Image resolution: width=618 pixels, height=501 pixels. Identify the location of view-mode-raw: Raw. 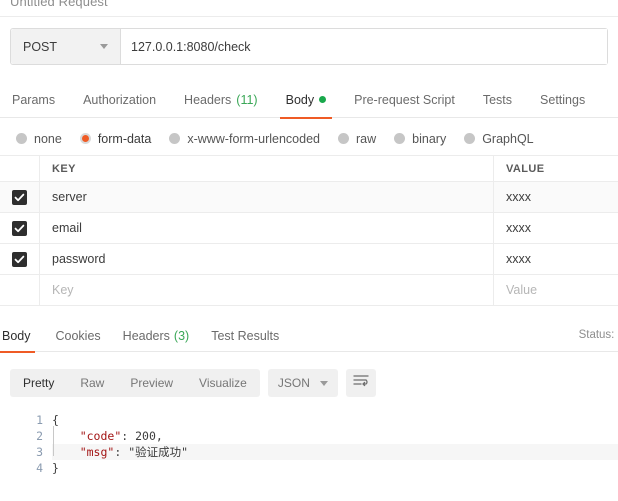
(92, 383).